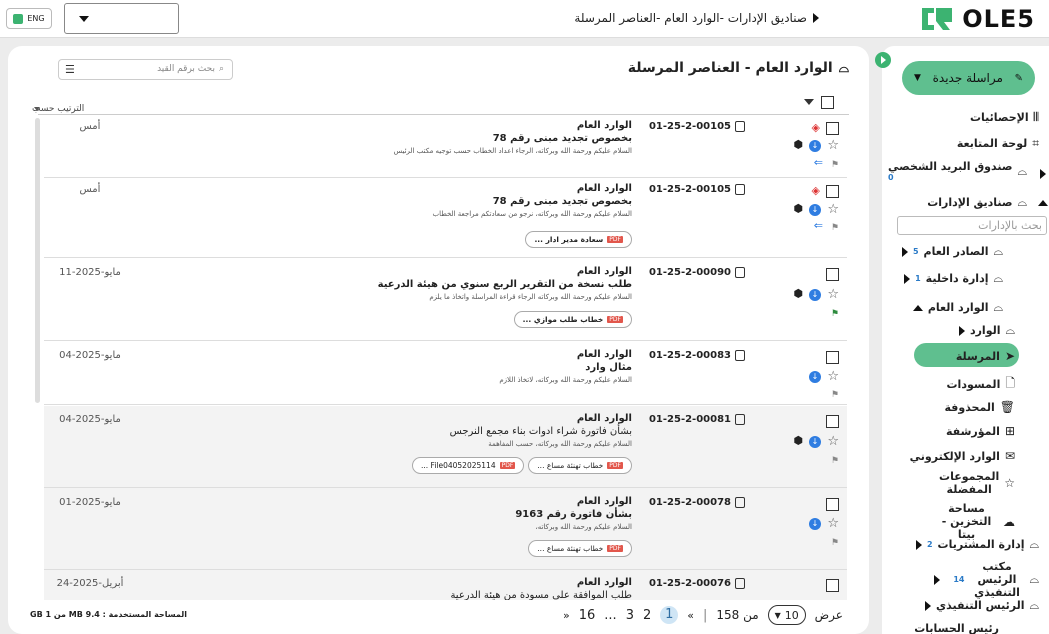  I want to click on select-all-checkbox, so click(827, 102).